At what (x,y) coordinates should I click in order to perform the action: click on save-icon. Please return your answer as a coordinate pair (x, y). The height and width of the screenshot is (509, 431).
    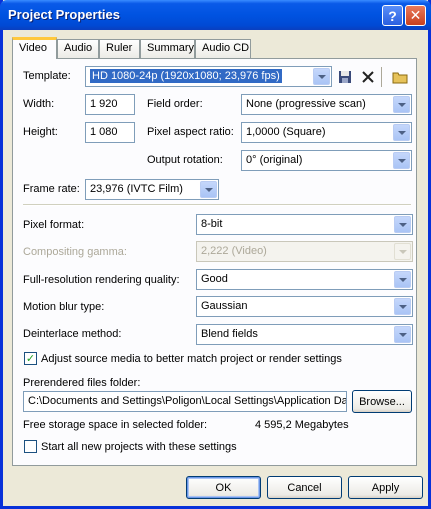
    Looking at the image, I should click on (345, 77).